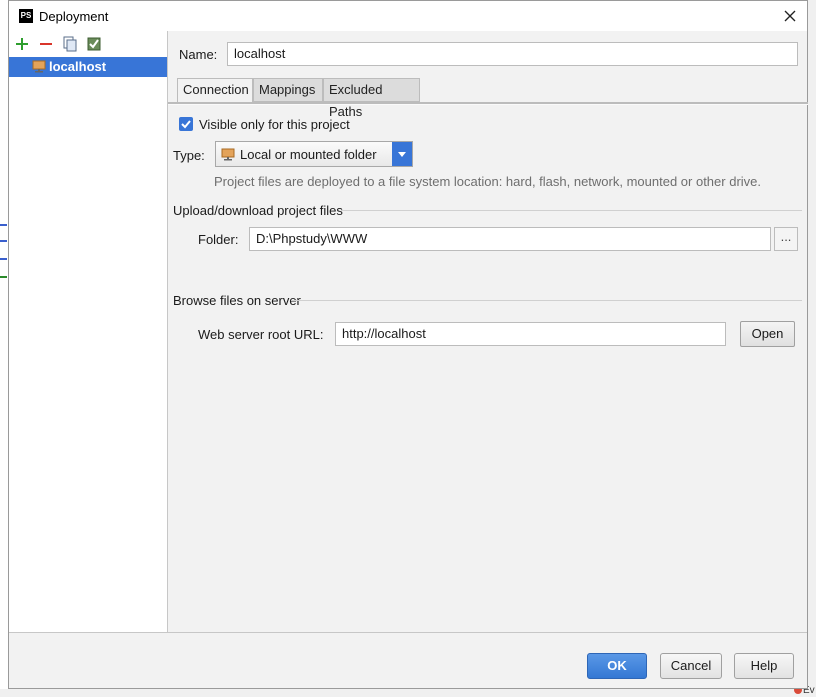  What do you see at coordinates (488, 104) in the screenshot?
I see `tab-underline-highlight` at bounding box center [488, 104].